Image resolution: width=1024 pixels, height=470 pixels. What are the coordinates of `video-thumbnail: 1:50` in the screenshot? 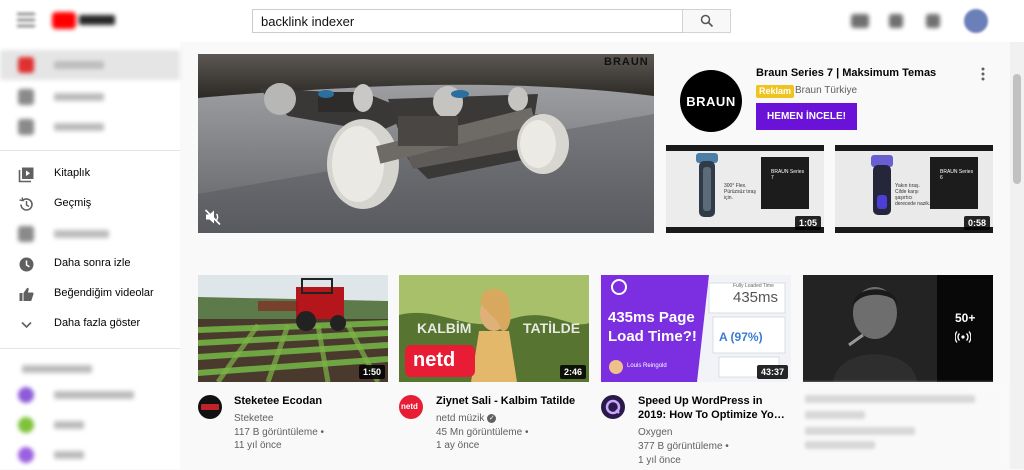 It's located at (293, 328).